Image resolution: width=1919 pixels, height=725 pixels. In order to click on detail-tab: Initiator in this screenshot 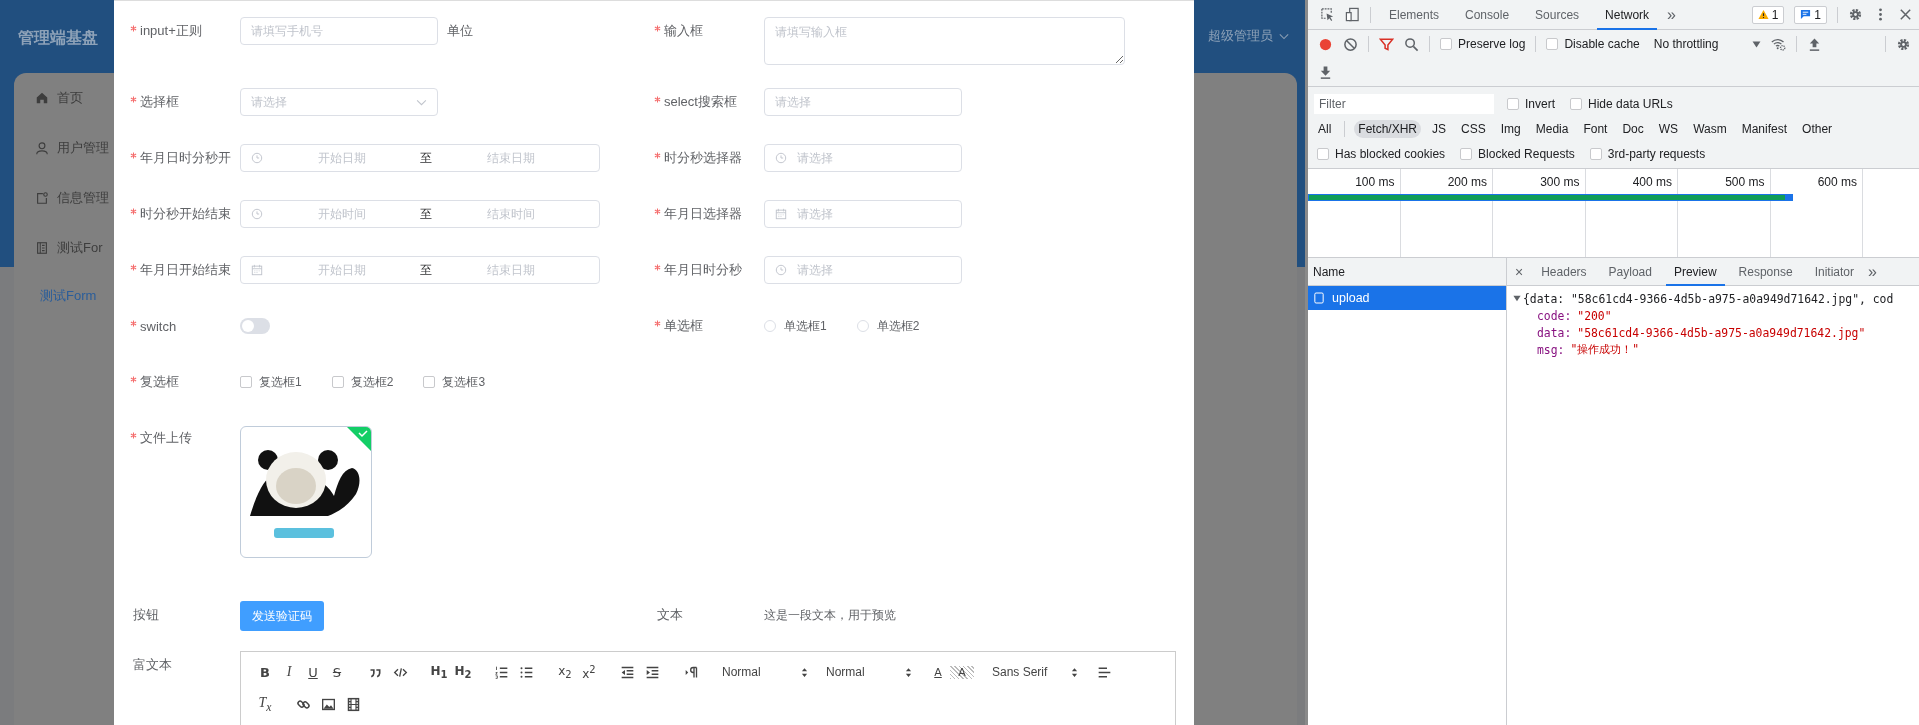, I will do `click(1834, 272)`.